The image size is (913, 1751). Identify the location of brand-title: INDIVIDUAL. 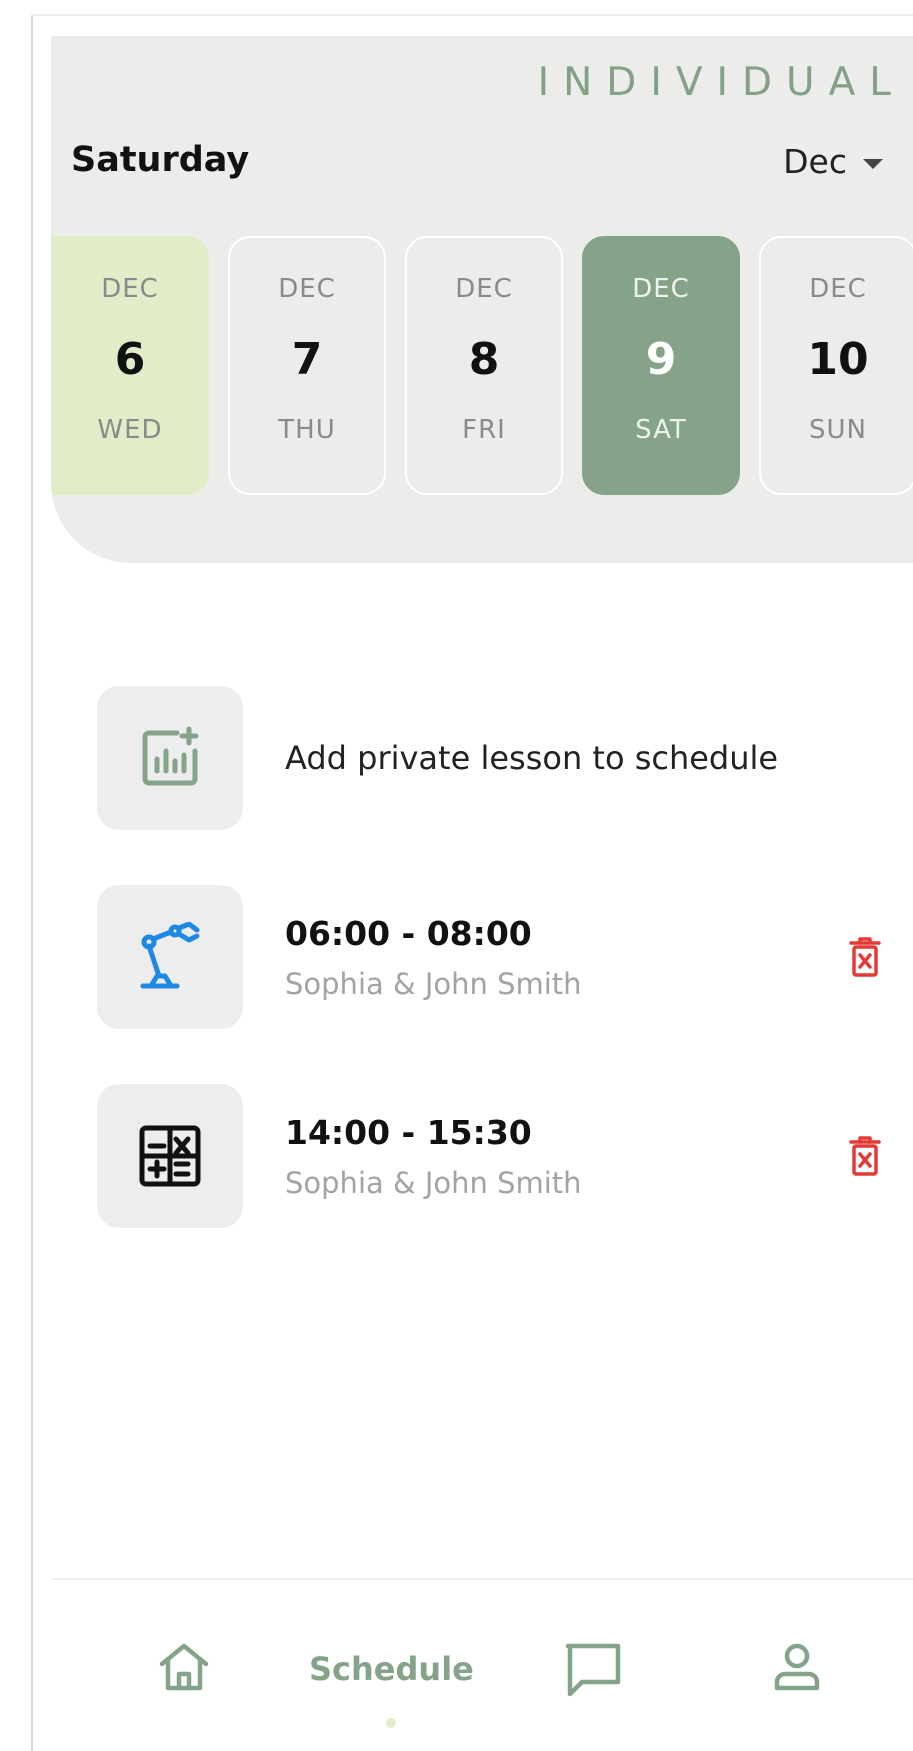
(721, 82).